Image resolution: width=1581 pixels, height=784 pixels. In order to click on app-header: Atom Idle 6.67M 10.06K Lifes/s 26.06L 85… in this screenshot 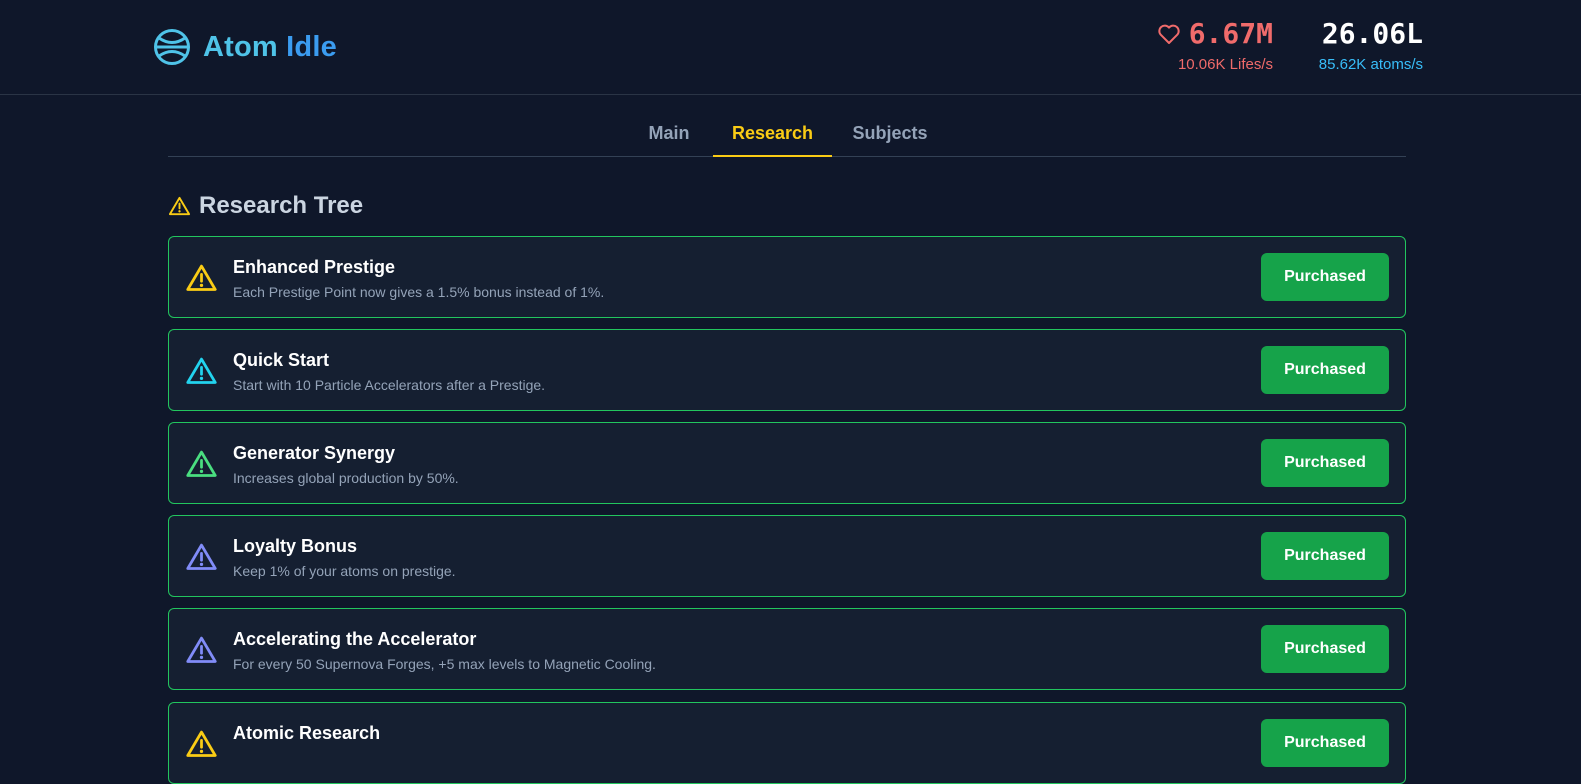, I will do `click(790, 47)`.